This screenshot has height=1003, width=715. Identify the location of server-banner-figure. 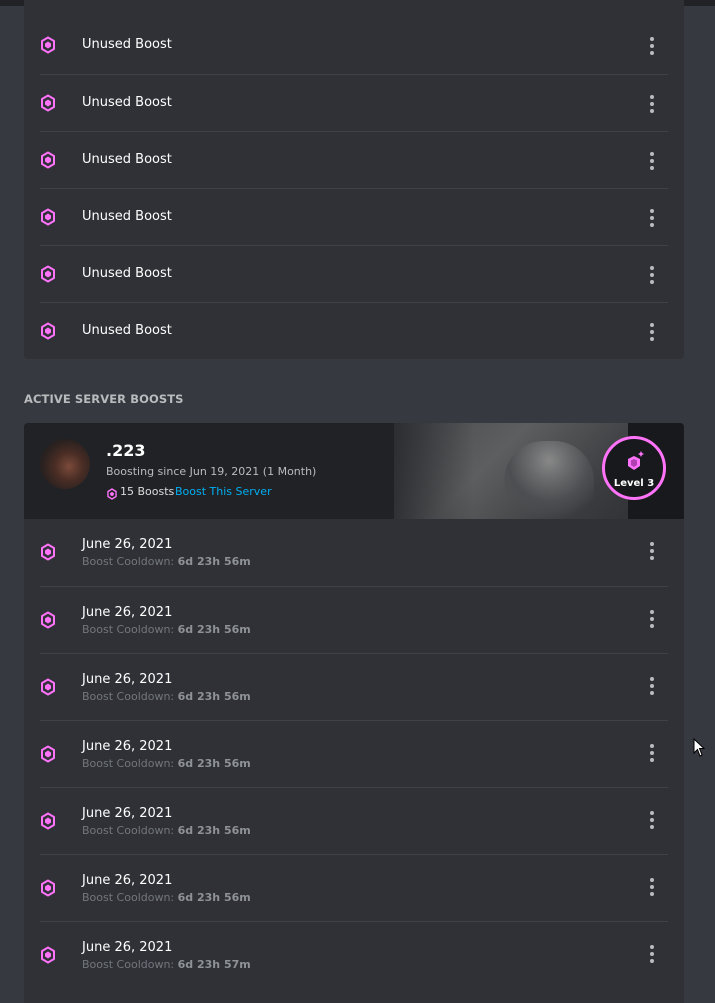
(549, 480).